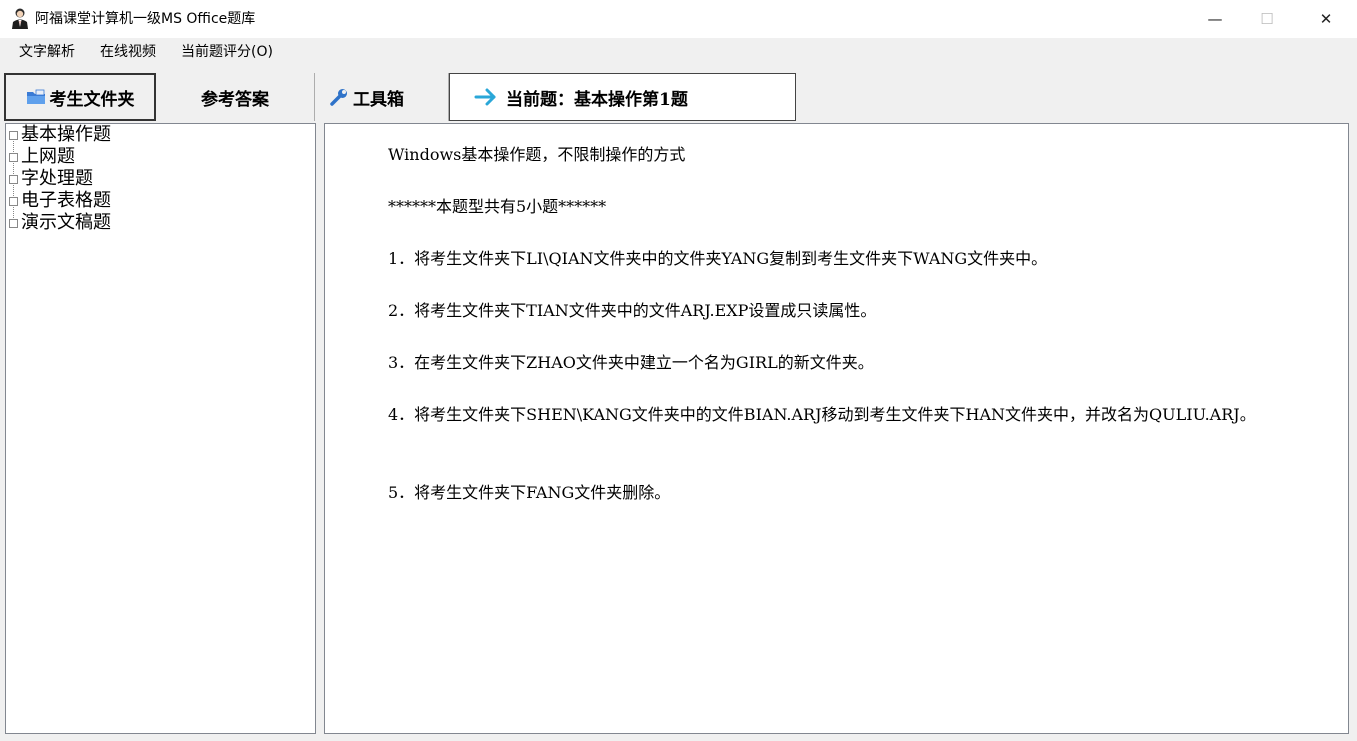 The height and width of the screenshot is (741, 1357). I want to click on question-item-3: 3．在考生文件夹下ZHAO文件夹中建立一个名为GIRL的新文件夹。, so click(631, 362).